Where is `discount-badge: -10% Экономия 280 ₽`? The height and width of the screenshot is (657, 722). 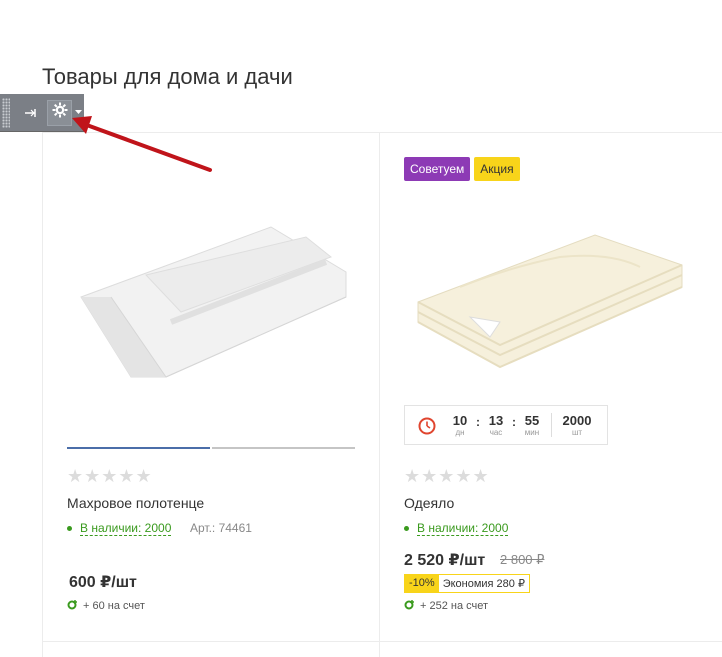 discount-badge: -10% Экономия 280 ₽ is located at coordinates (467, 583).